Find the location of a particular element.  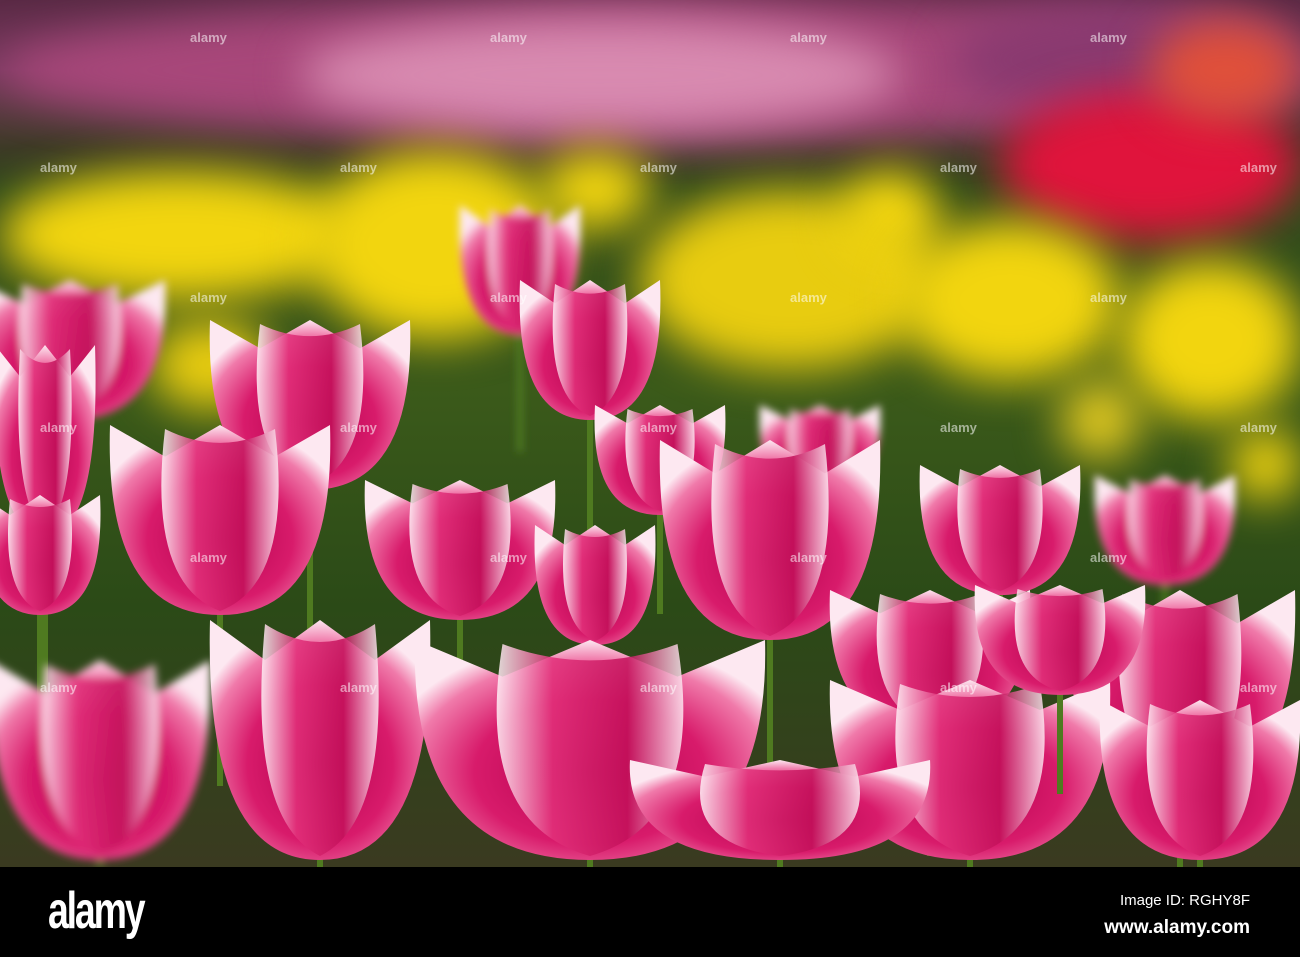

image-id: Image ID: RGHY8F is located at coordinates (1184, 900).